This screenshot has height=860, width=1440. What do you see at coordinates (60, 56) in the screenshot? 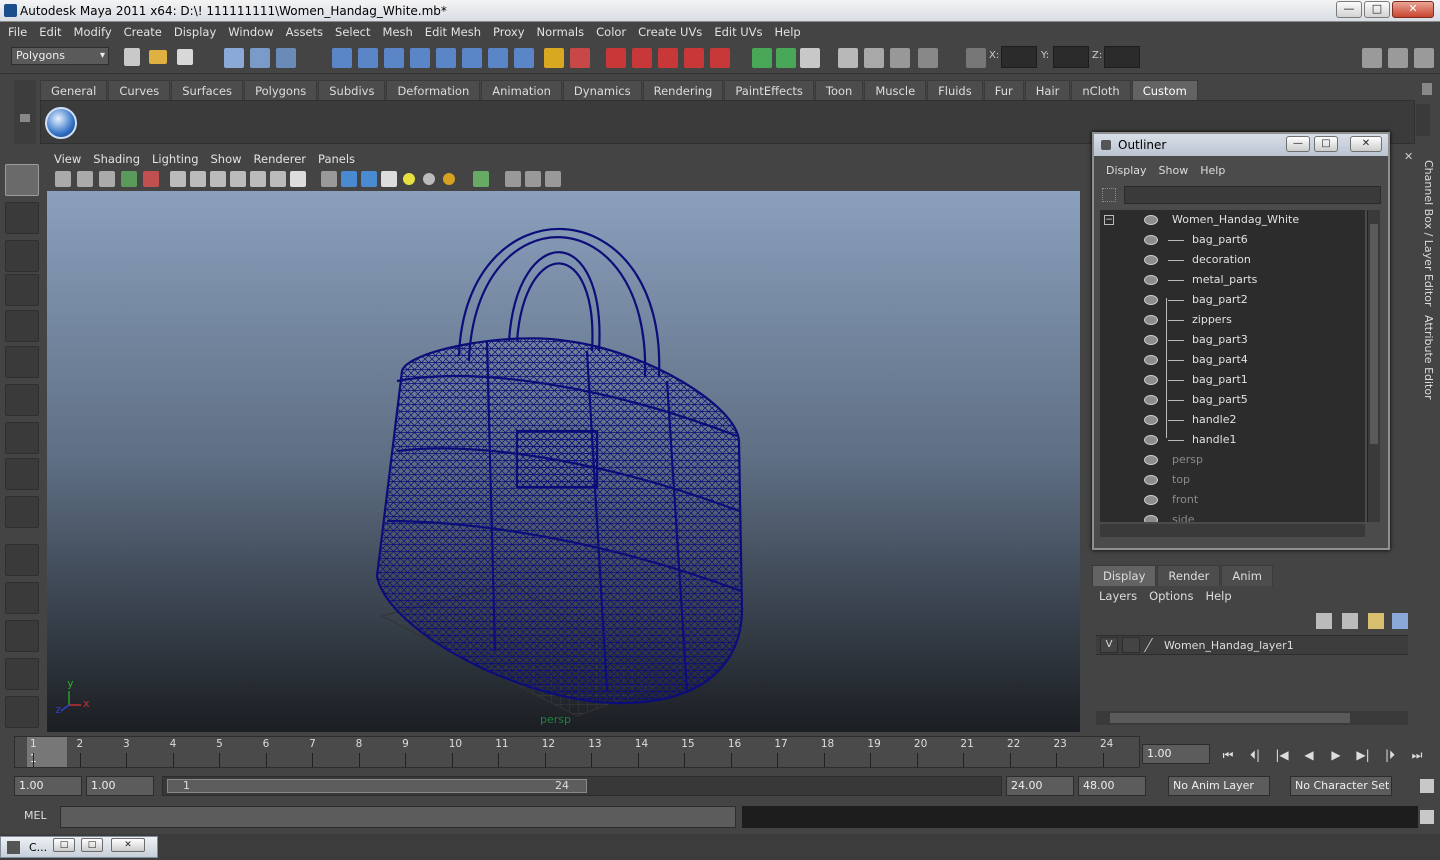
I see `menu-set-dropdown: Polygons` at bounding box center [60, 56].